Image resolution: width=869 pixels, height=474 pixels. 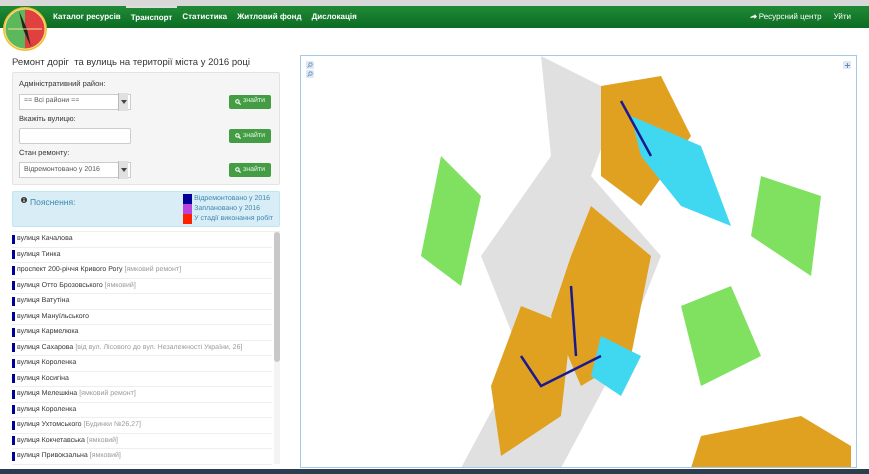 I want to click on zoom-out-button, so click(x=310, y=74).